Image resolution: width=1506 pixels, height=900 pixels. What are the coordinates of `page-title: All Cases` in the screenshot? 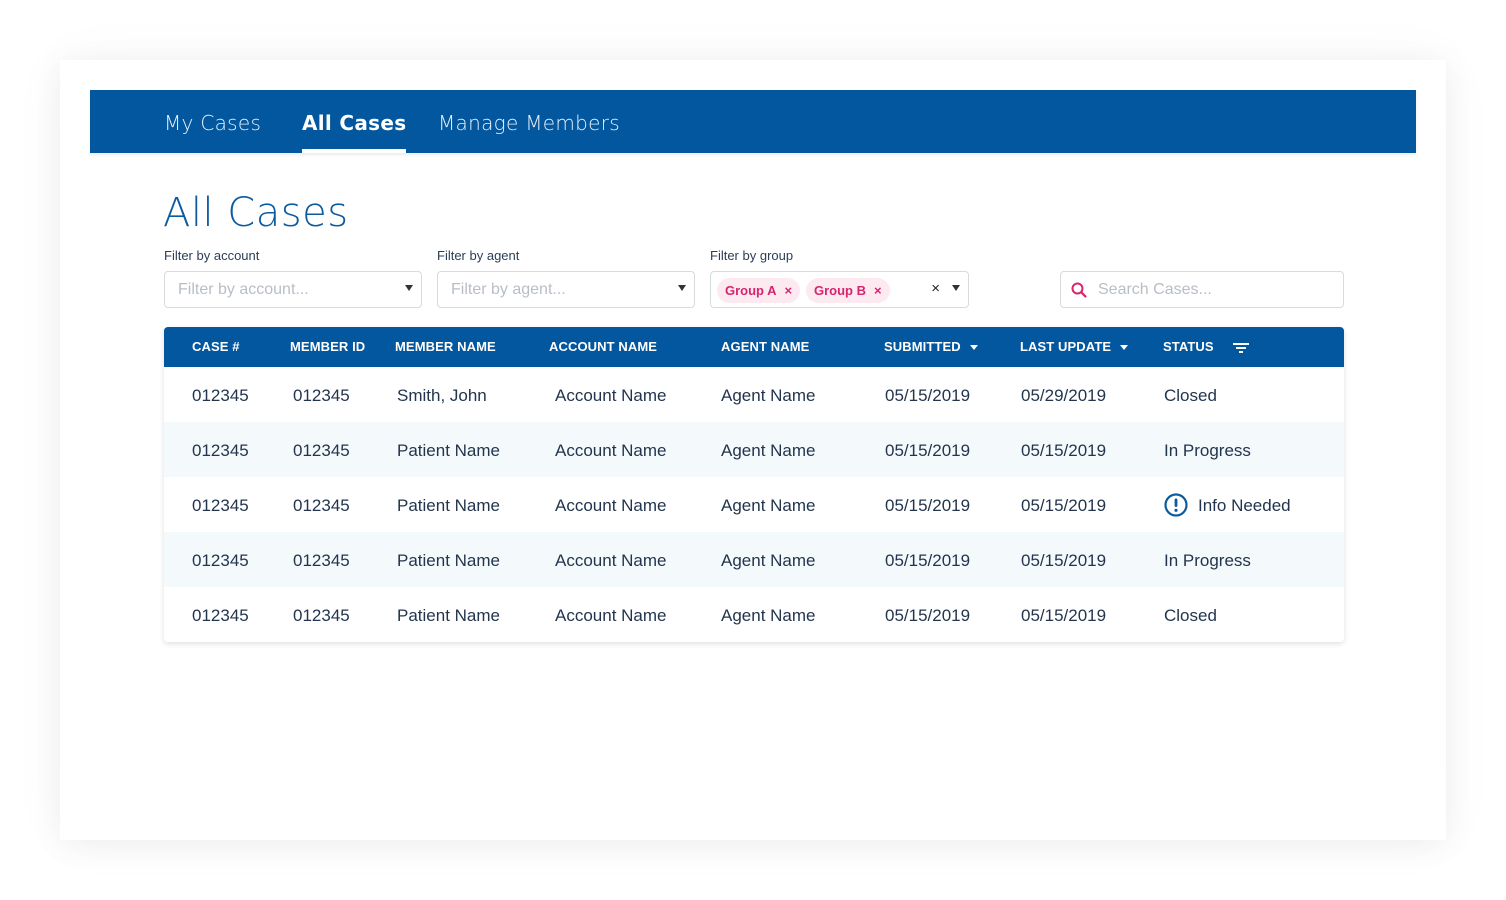 It's located at (256, 213).